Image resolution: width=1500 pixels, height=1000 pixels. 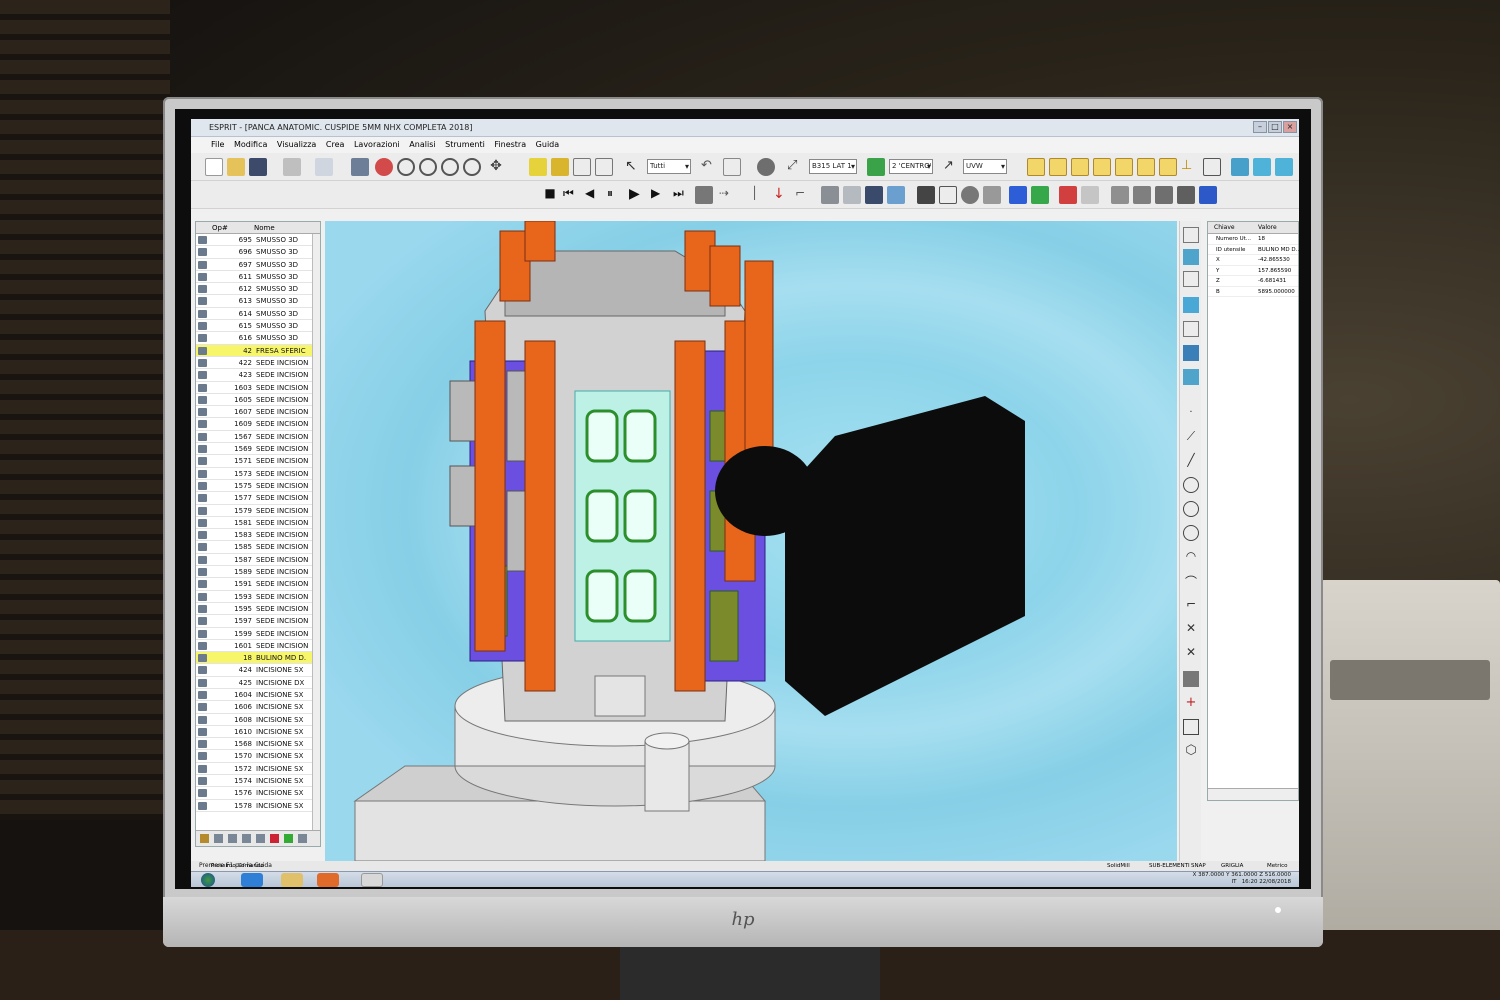 I want to click on menu-file: File, so click(x=217, y=144).